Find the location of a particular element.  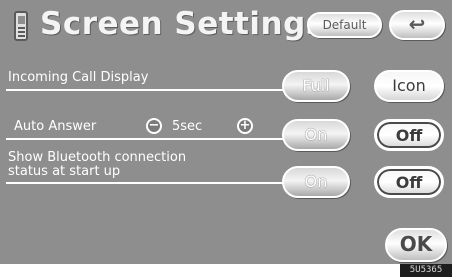

incoming-call-icon-button: Icon is located at coordinates (409, 86).